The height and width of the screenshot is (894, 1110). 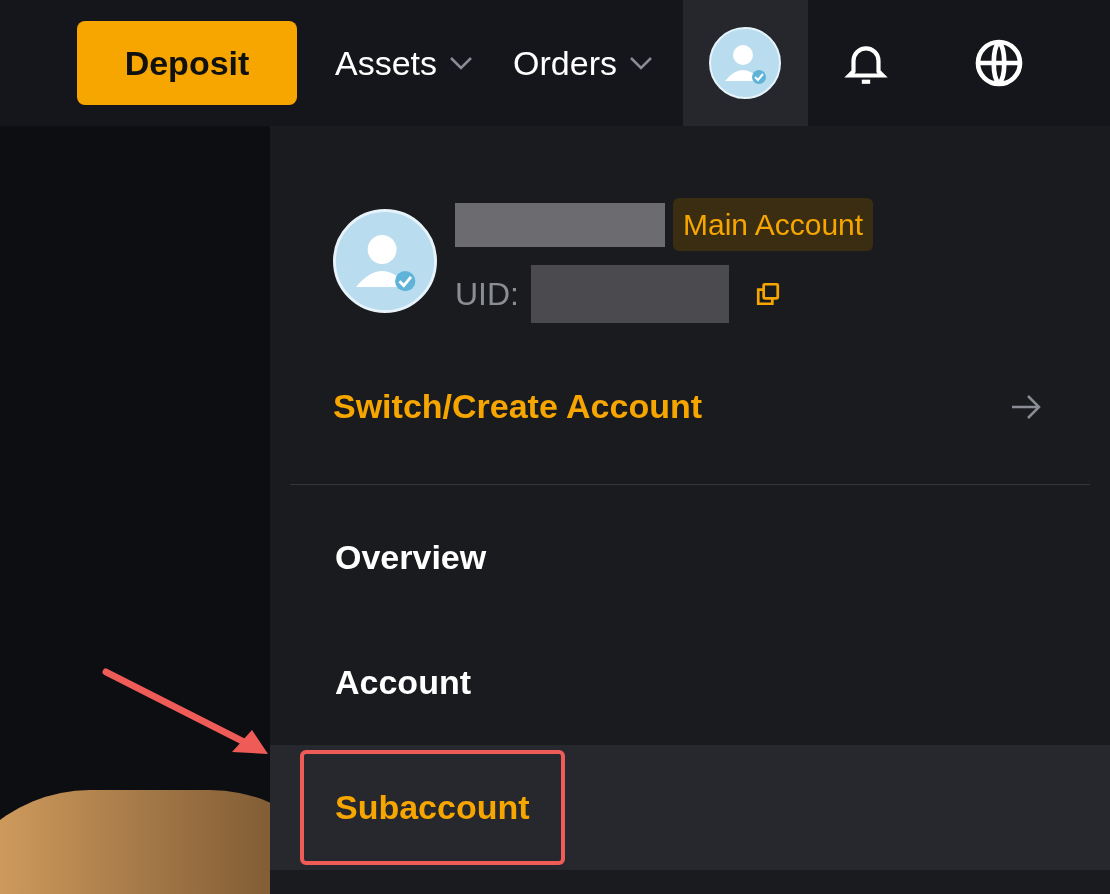 I want to click on menu-item: Subaccount, so click(x=690, y=807).